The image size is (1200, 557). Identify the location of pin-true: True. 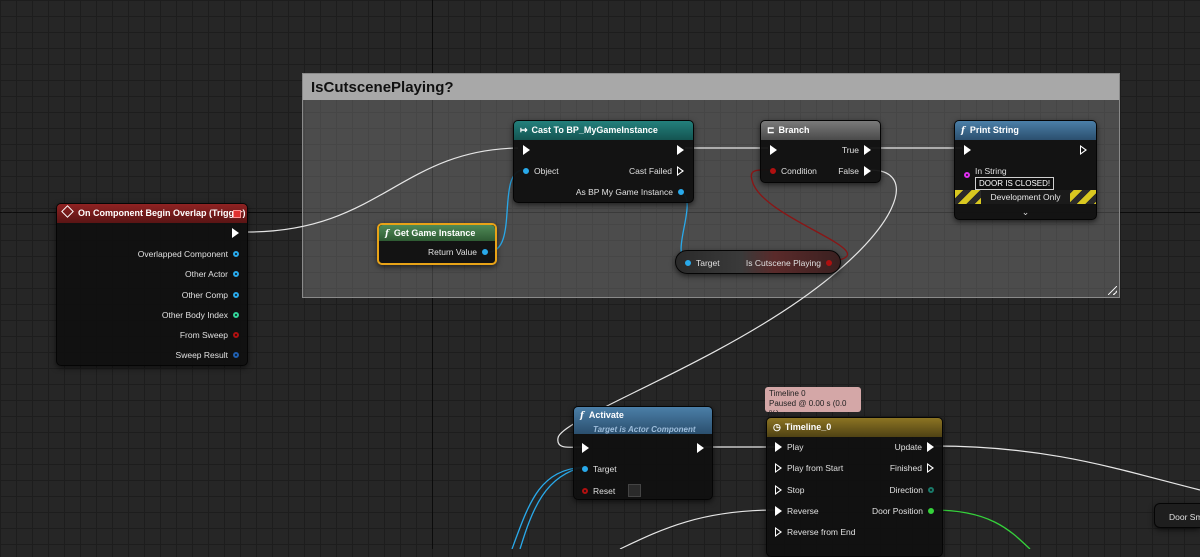
(856, 150).